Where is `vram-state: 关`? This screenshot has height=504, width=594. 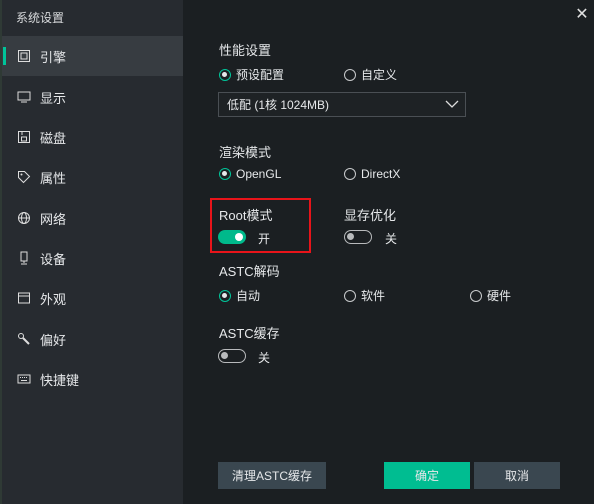 vram-state: 关 is located at coordinates (391, 239).